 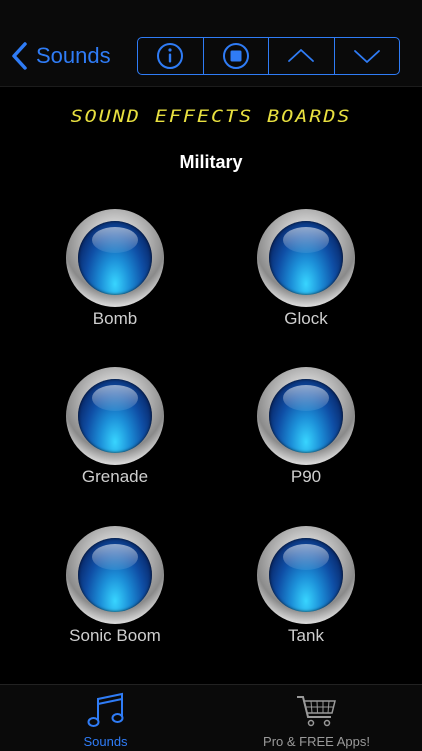 I want to click on sound-button-bomb: Bomb, so click(x=115, y=269).